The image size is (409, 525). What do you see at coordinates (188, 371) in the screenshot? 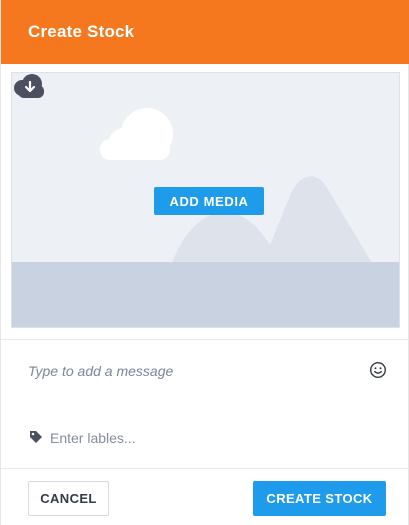
I see `message-input` at bounding box center [188, 371].